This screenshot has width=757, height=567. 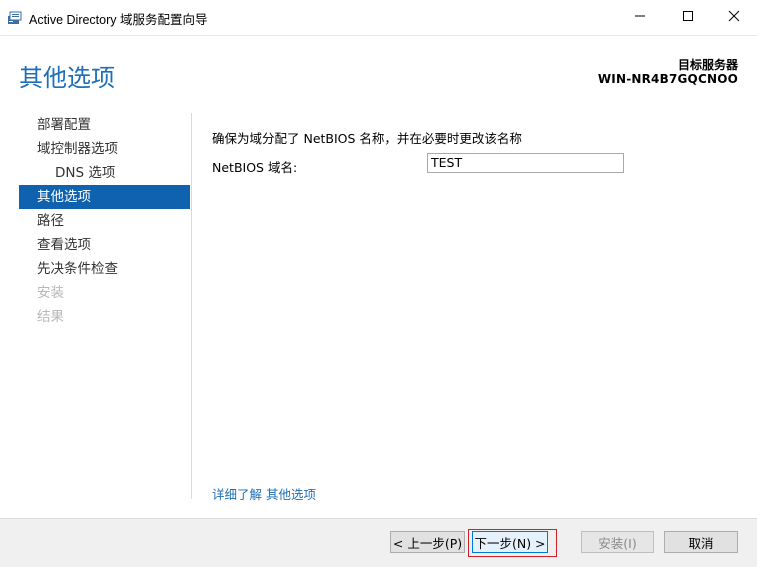 What do you see at coordinates (707, 65) in the screenshot?
I see `target-server-label: 目标服务器` at bounding box center [707, 65].